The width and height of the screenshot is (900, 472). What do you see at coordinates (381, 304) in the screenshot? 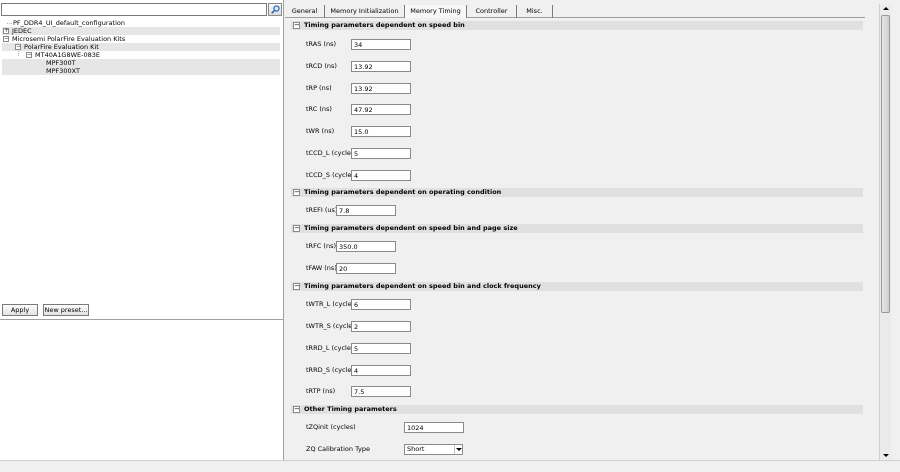
I see `twtr-l-input` at bounding box center [381, 304].